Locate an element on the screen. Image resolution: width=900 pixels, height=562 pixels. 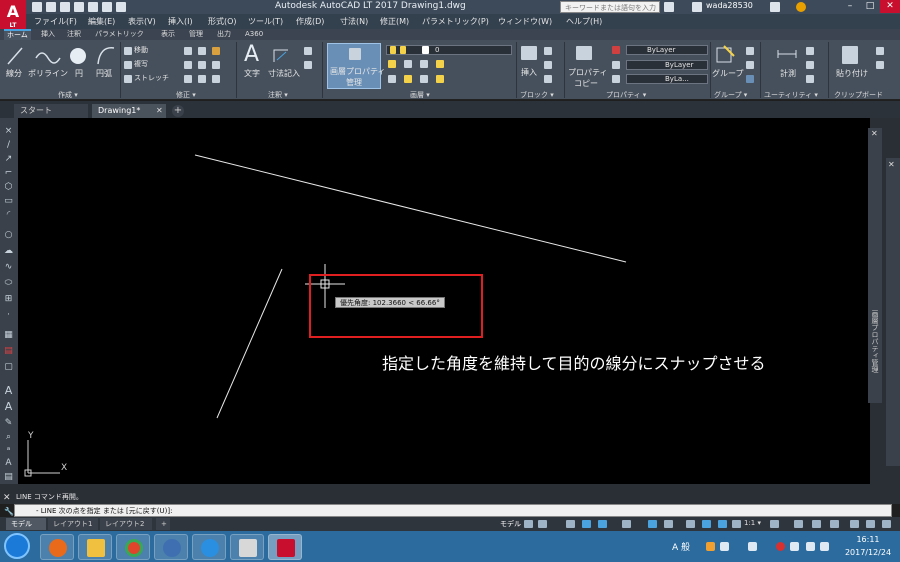
annotation-scale-icon is located at coordinates (736, 524).